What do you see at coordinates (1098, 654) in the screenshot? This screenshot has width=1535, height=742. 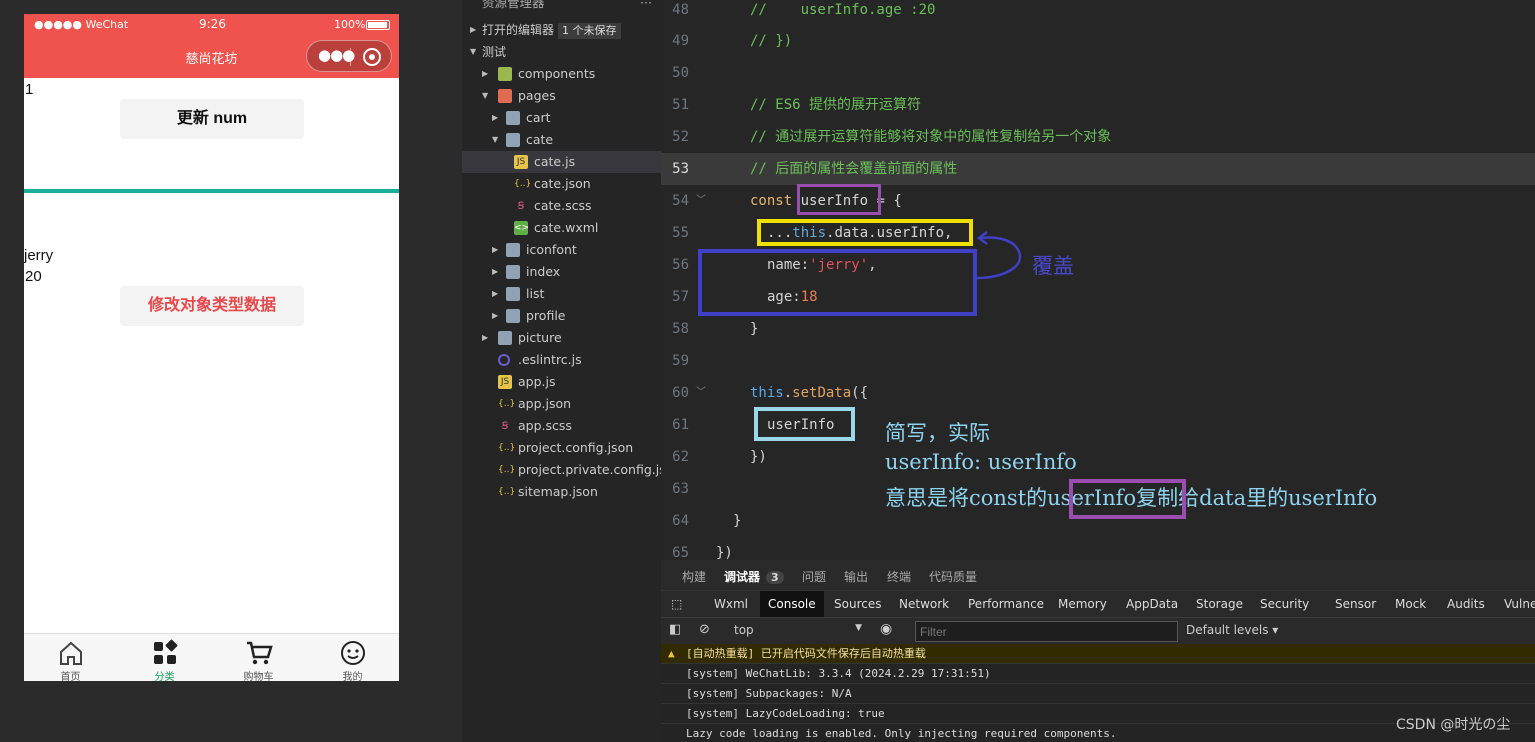 I see `console-warning: ▲ [自动热重载] 已开启代码文件保存后自动热重载` at bounding box center [1098, 654].